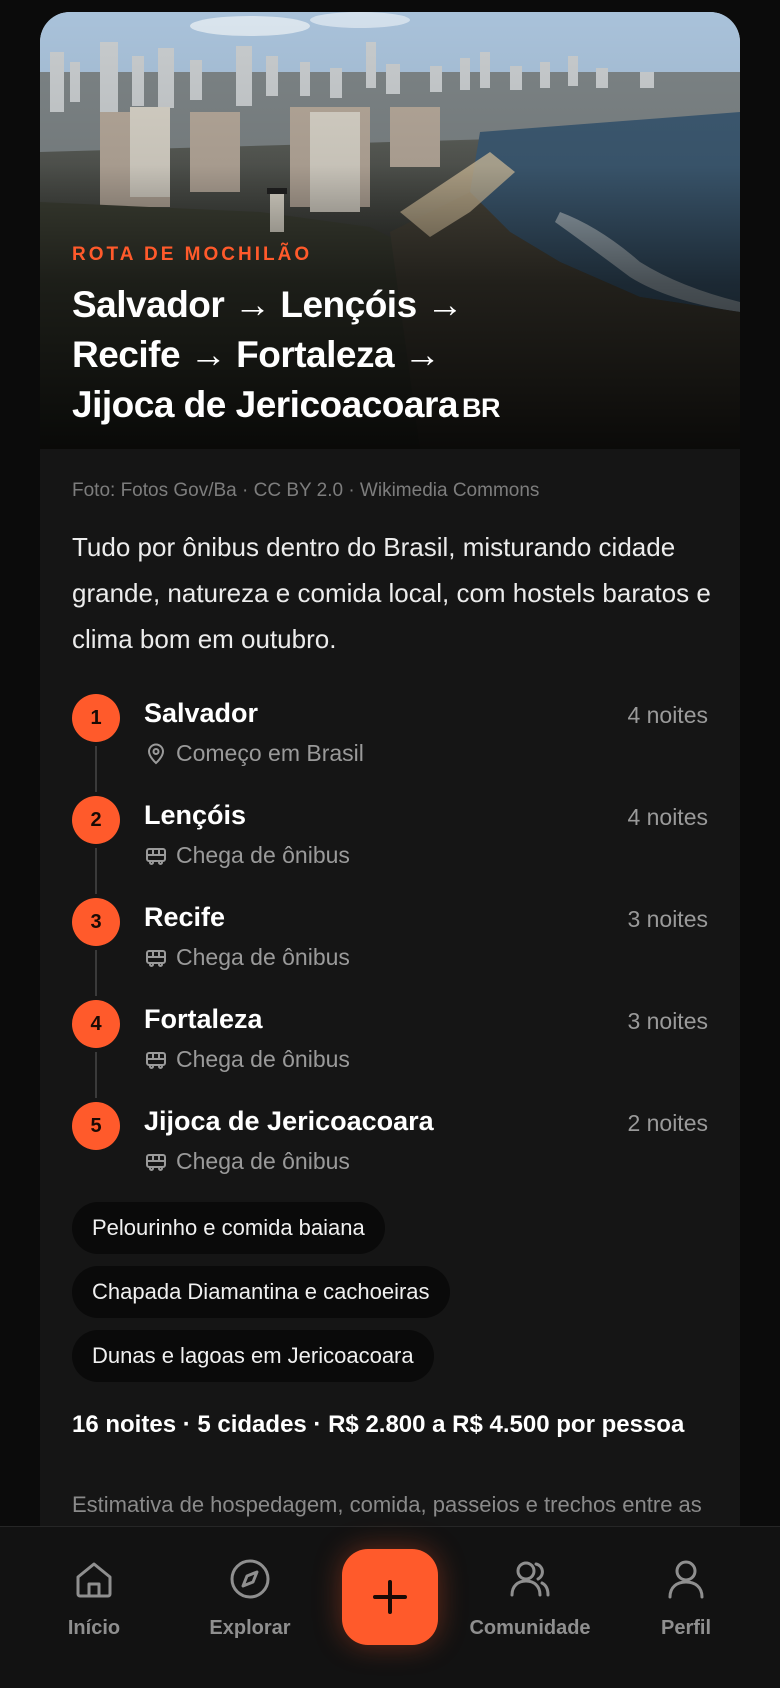 This screenshot has height=1688, width=780. I want to click on stop-name: Jijoca de Jericoacoara, so click(289, 1121).